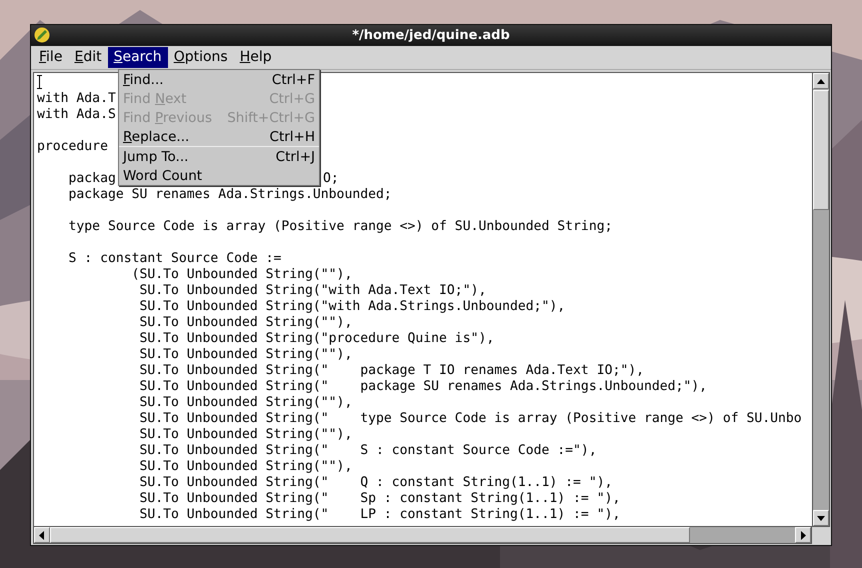  I want to click on code-line: SU.To Unbounded String(" Sp : constant String(1..1) := "),, so click(379, 498).